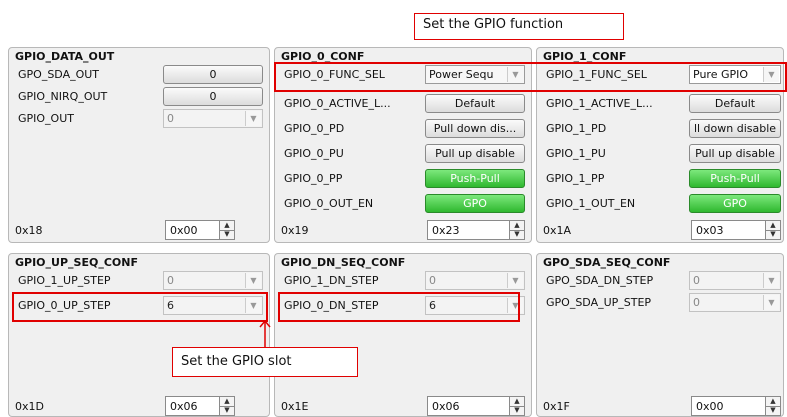 This screenshot has width=787, height=417. What do you see at coordinates (29, 230) in the screenshot?
I see `register-address: 0x18` at bounding box center [29, 230].